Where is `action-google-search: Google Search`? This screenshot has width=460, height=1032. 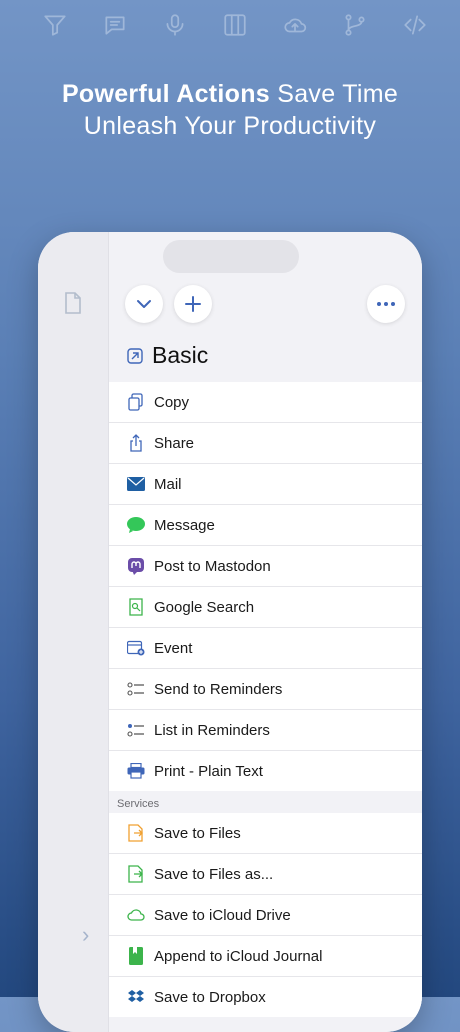
action-google-search: Google Search is located at coordinates (265, 607).